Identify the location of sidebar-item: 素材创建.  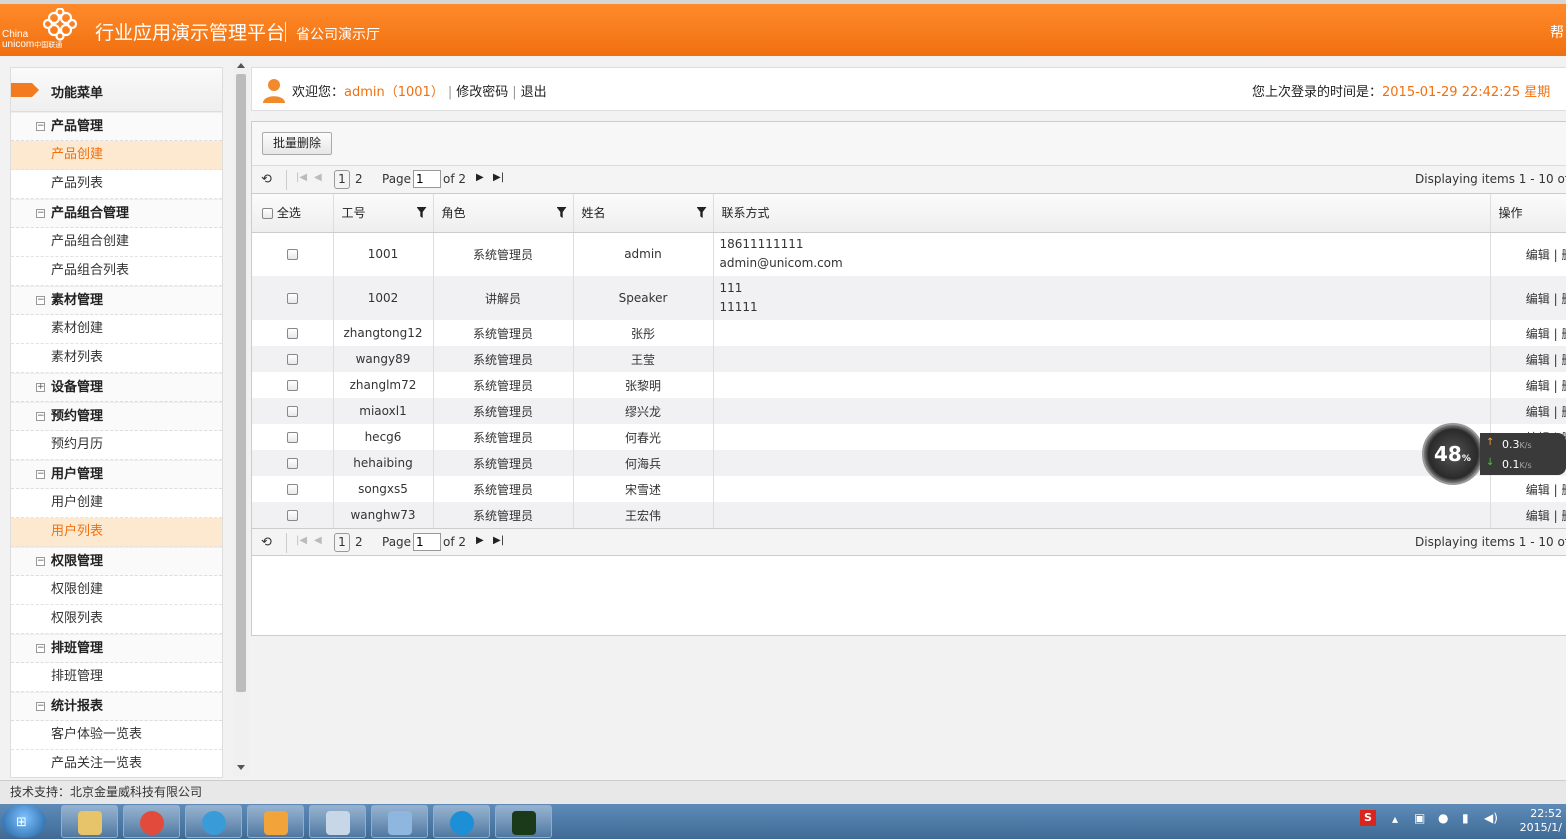
(116, 329).